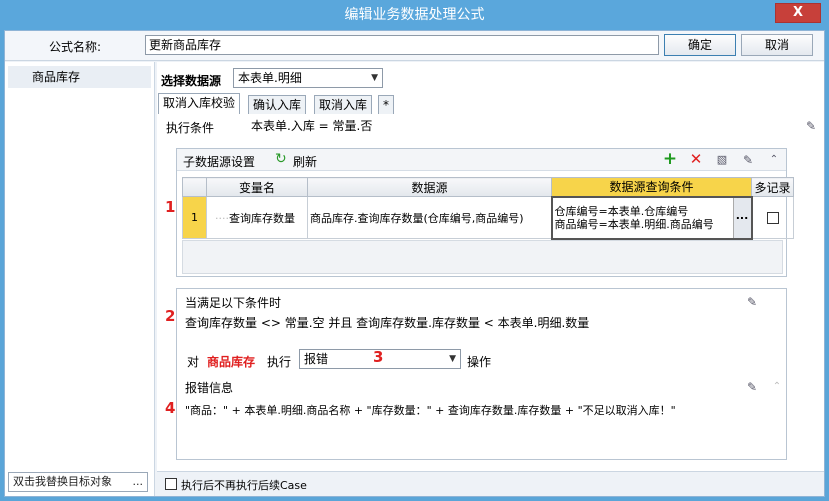 This screenshot has width=829, height=501. I want to click on cancel-button: 取消, so click(777, 45).